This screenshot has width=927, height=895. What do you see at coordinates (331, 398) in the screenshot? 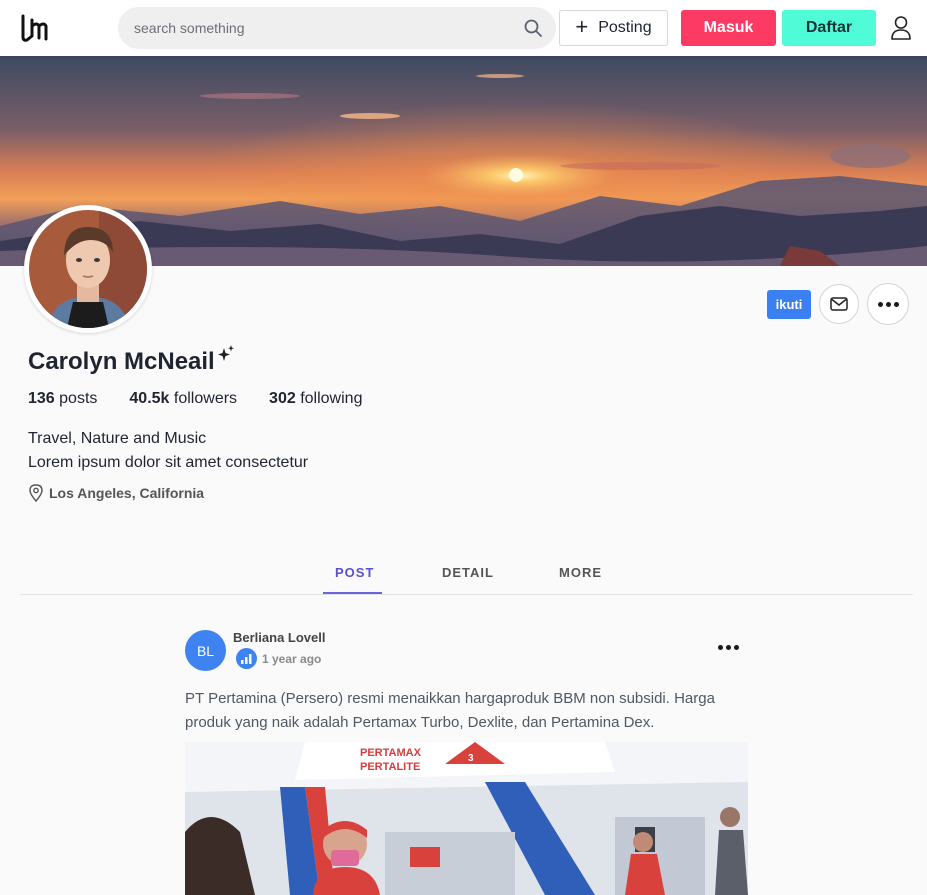
I see `following-label: following` at bounding box center [331, 398].